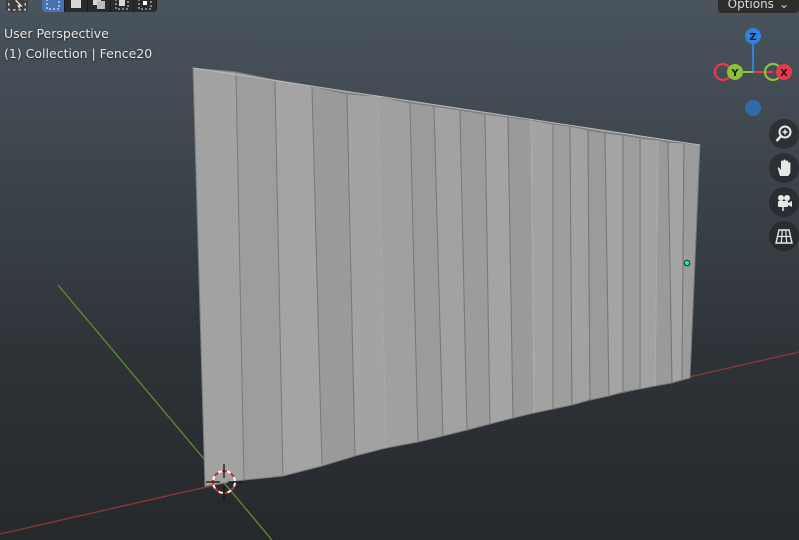  I want to click on ortho-toggle-button, so click(784, 236).